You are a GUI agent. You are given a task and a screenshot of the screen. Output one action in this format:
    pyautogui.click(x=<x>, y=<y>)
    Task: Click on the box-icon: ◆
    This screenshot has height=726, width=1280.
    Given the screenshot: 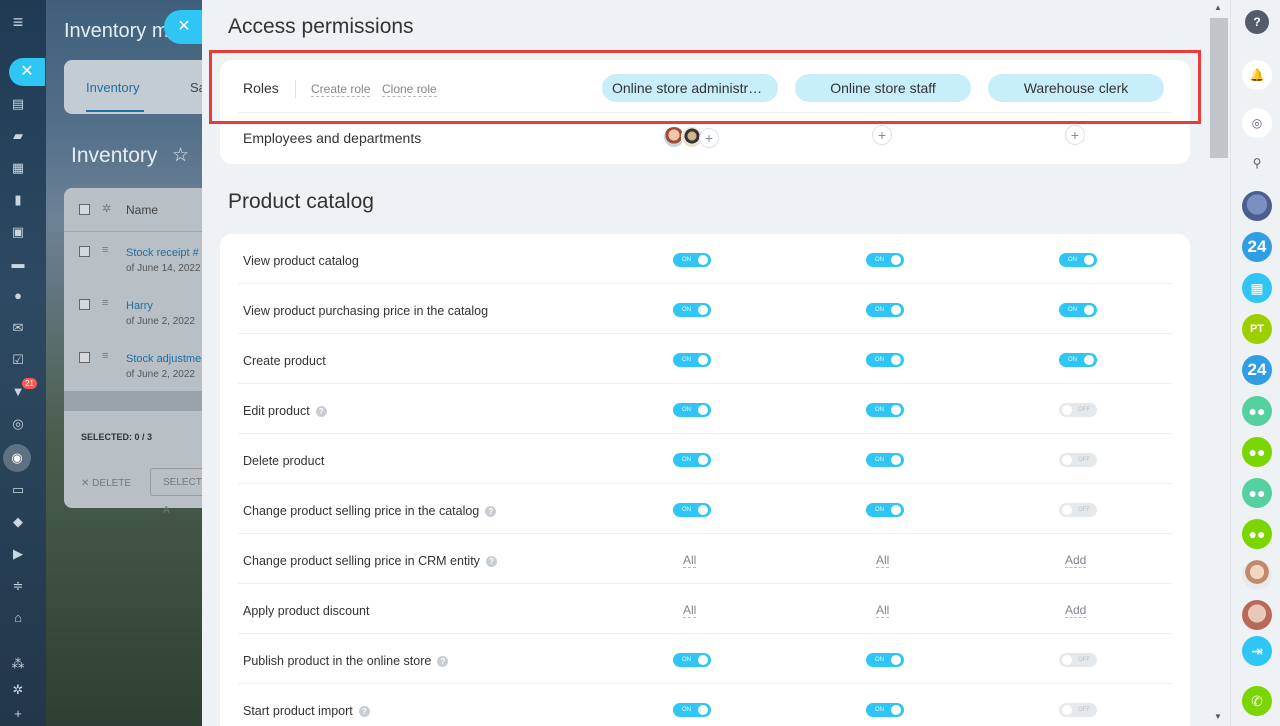 What is the action you would take?
    pyautogui.click(x=18, y=522)
    